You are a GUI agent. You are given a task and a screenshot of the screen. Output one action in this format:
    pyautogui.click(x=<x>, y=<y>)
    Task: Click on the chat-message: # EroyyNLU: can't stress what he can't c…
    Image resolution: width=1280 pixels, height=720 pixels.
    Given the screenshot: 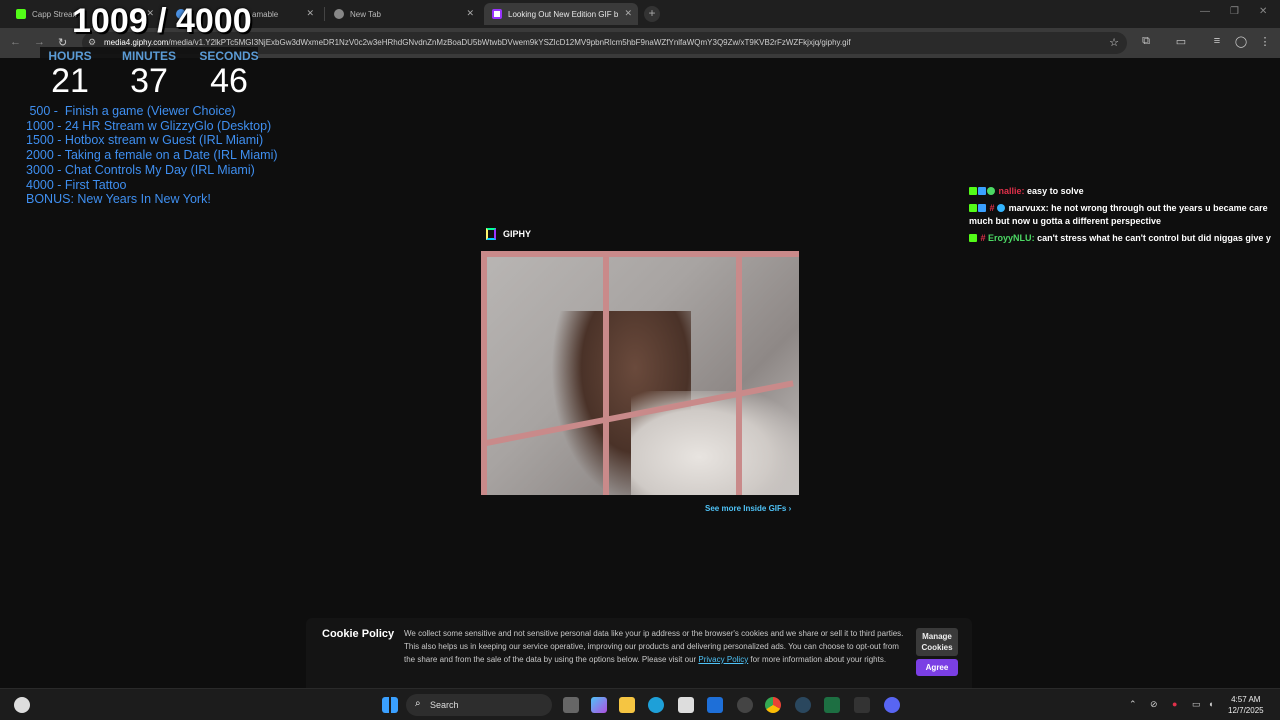 What is the action you would take?
    pyautogui.click(x=1124, y=238)
    